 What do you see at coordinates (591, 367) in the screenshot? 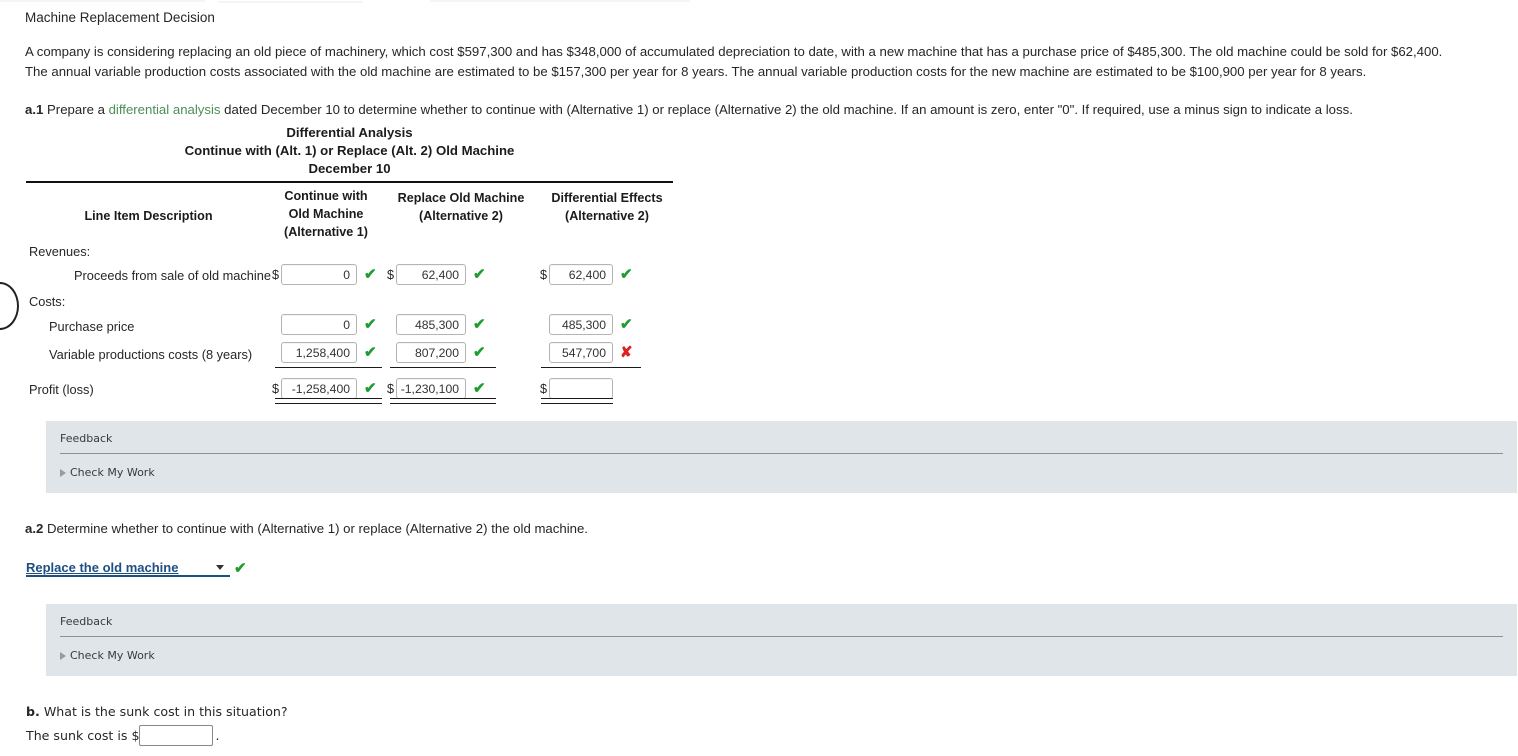
I see `subtotal-rule-col3` at bounding box center [591, 367].